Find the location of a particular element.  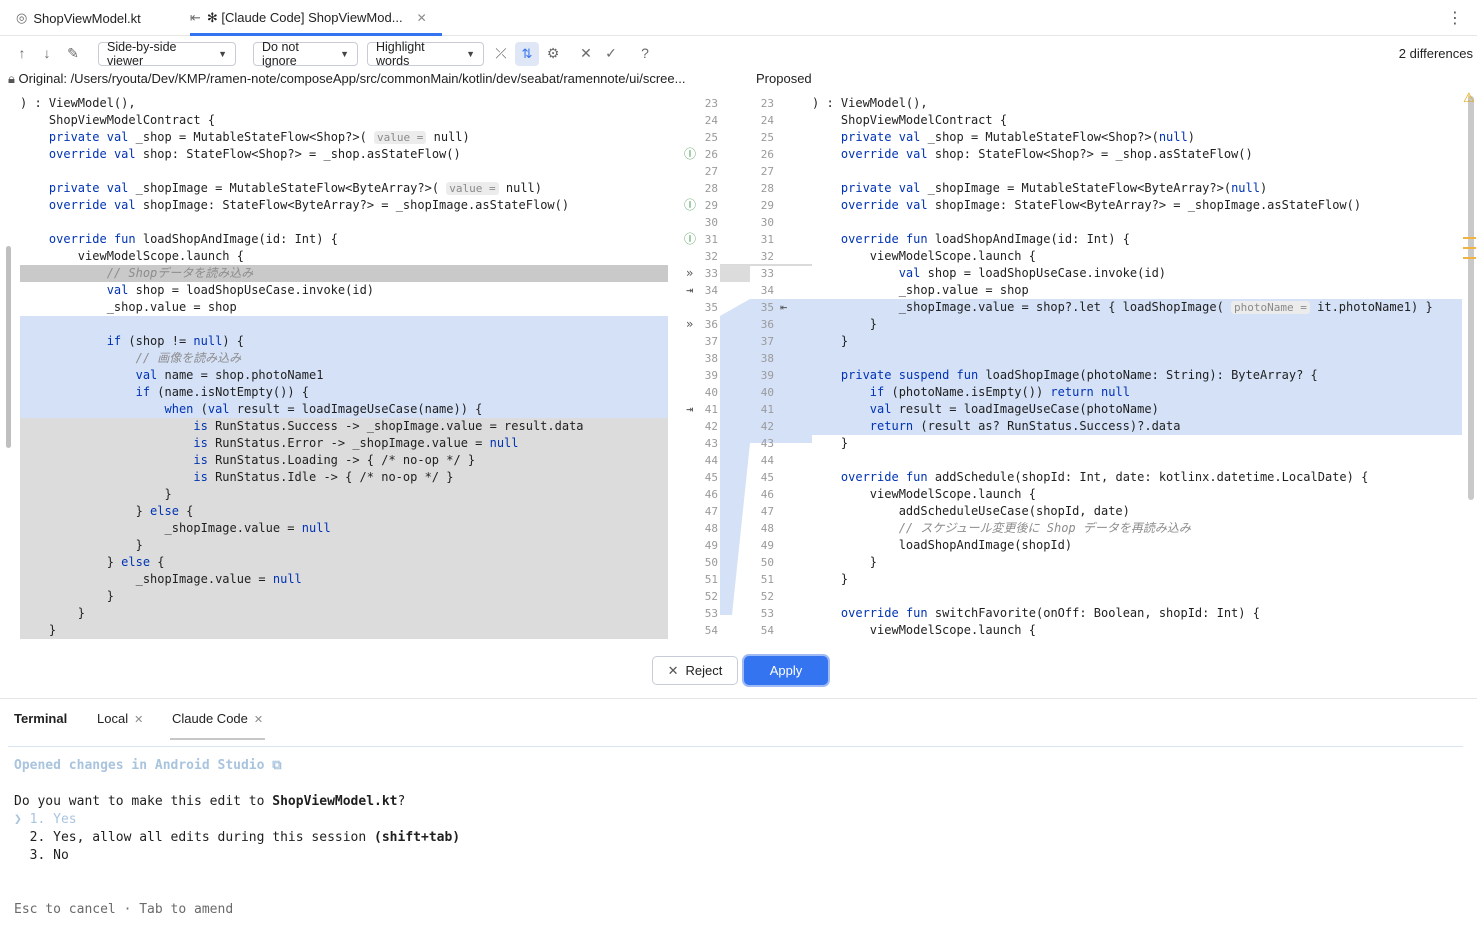

viewer-mode-select: Side-by-side viewer ▼ is located at coordinates (167, 54).